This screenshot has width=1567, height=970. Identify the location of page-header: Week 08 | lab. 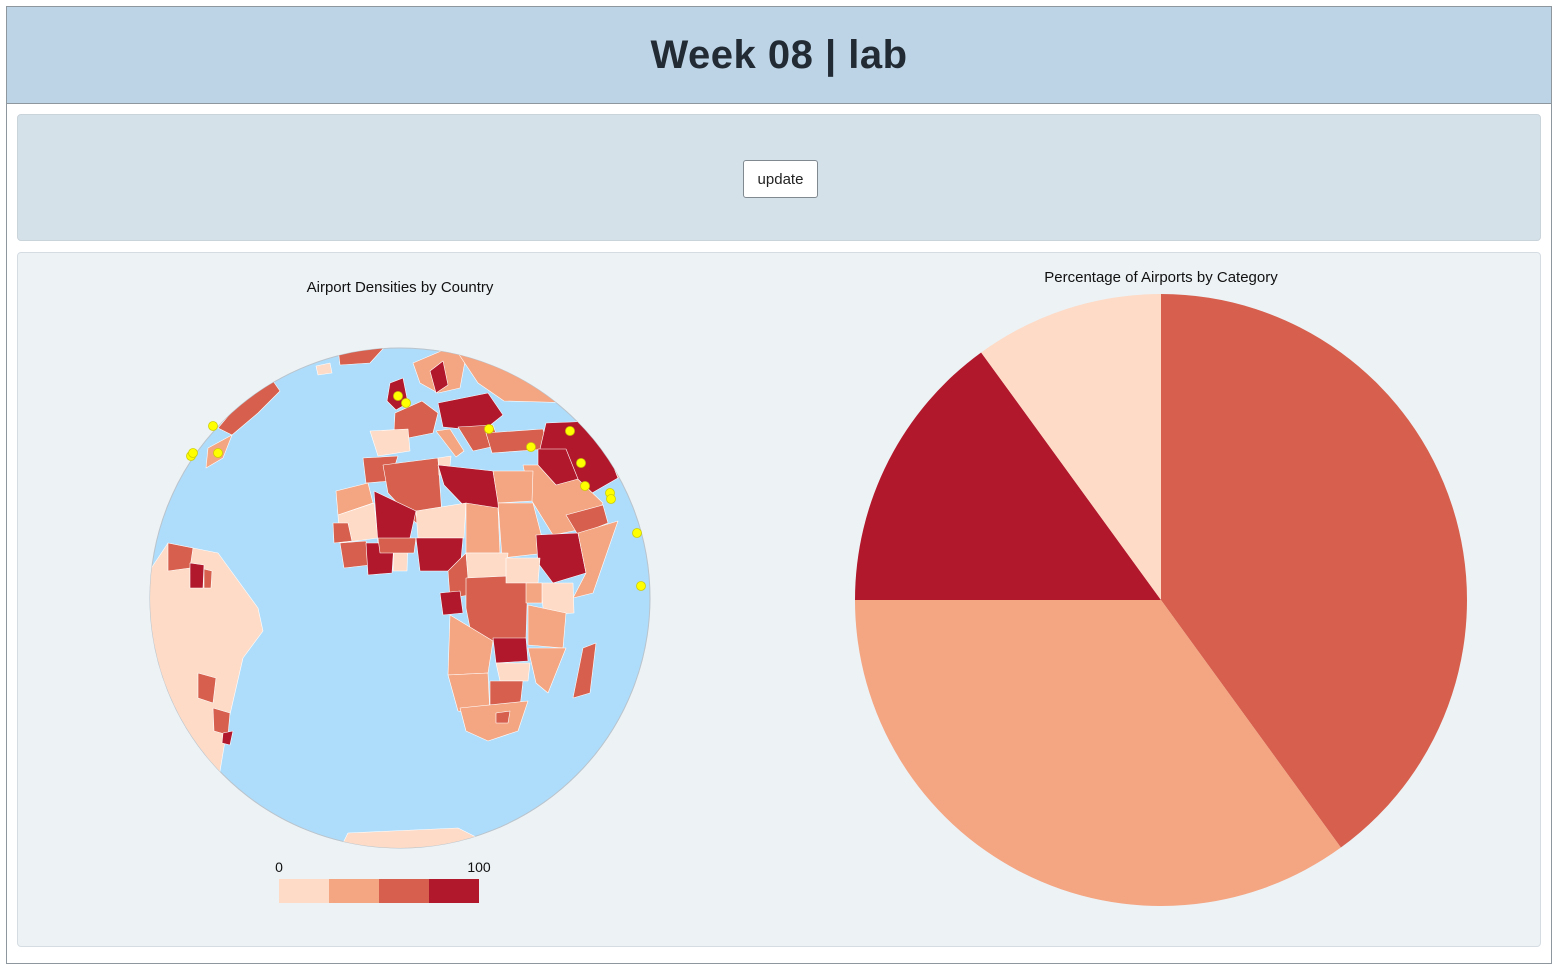
(779, 55).